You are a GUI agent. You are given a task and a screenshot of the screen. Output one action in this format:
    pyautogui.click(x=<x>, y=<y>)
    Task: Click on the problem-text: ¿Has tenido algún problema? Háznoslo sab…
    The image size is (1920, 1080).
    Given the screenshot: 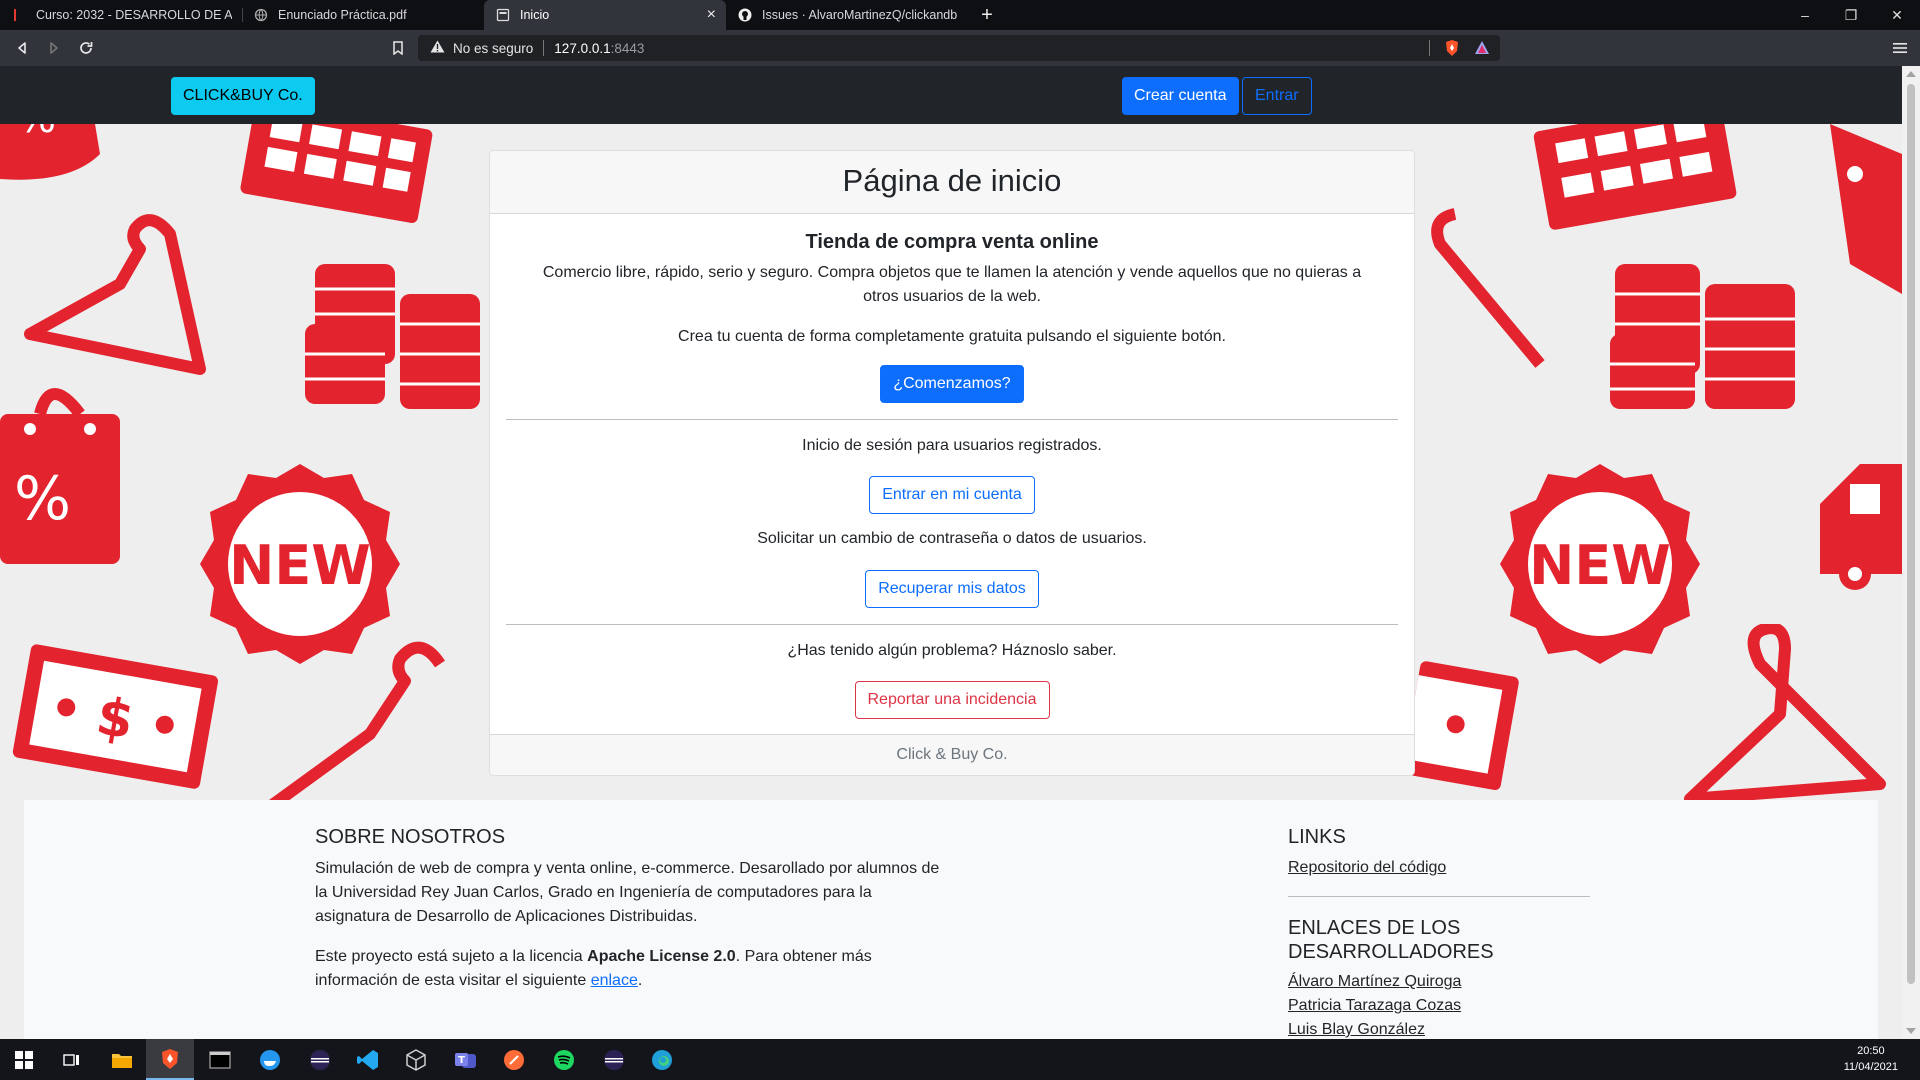 What is the action you would take?
    pyautogui.click(x=952, y=650)
    